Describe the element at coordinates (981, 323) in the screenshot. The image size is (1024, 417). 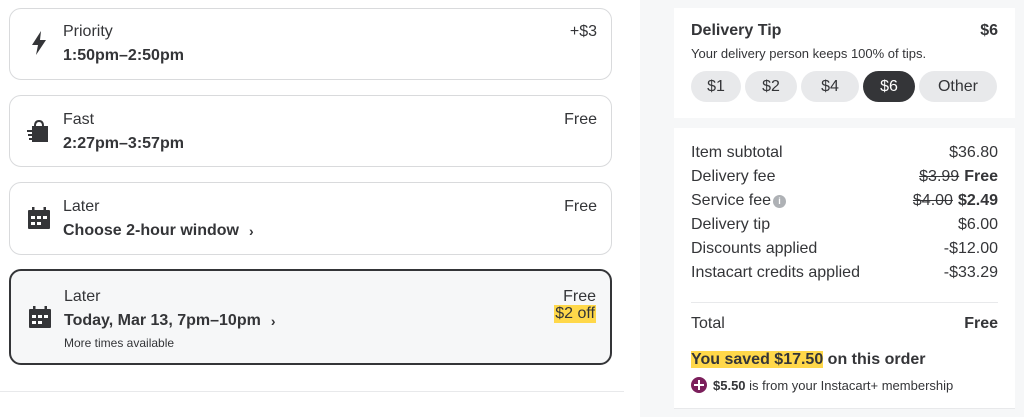
I see `total-value: Free` at that location.